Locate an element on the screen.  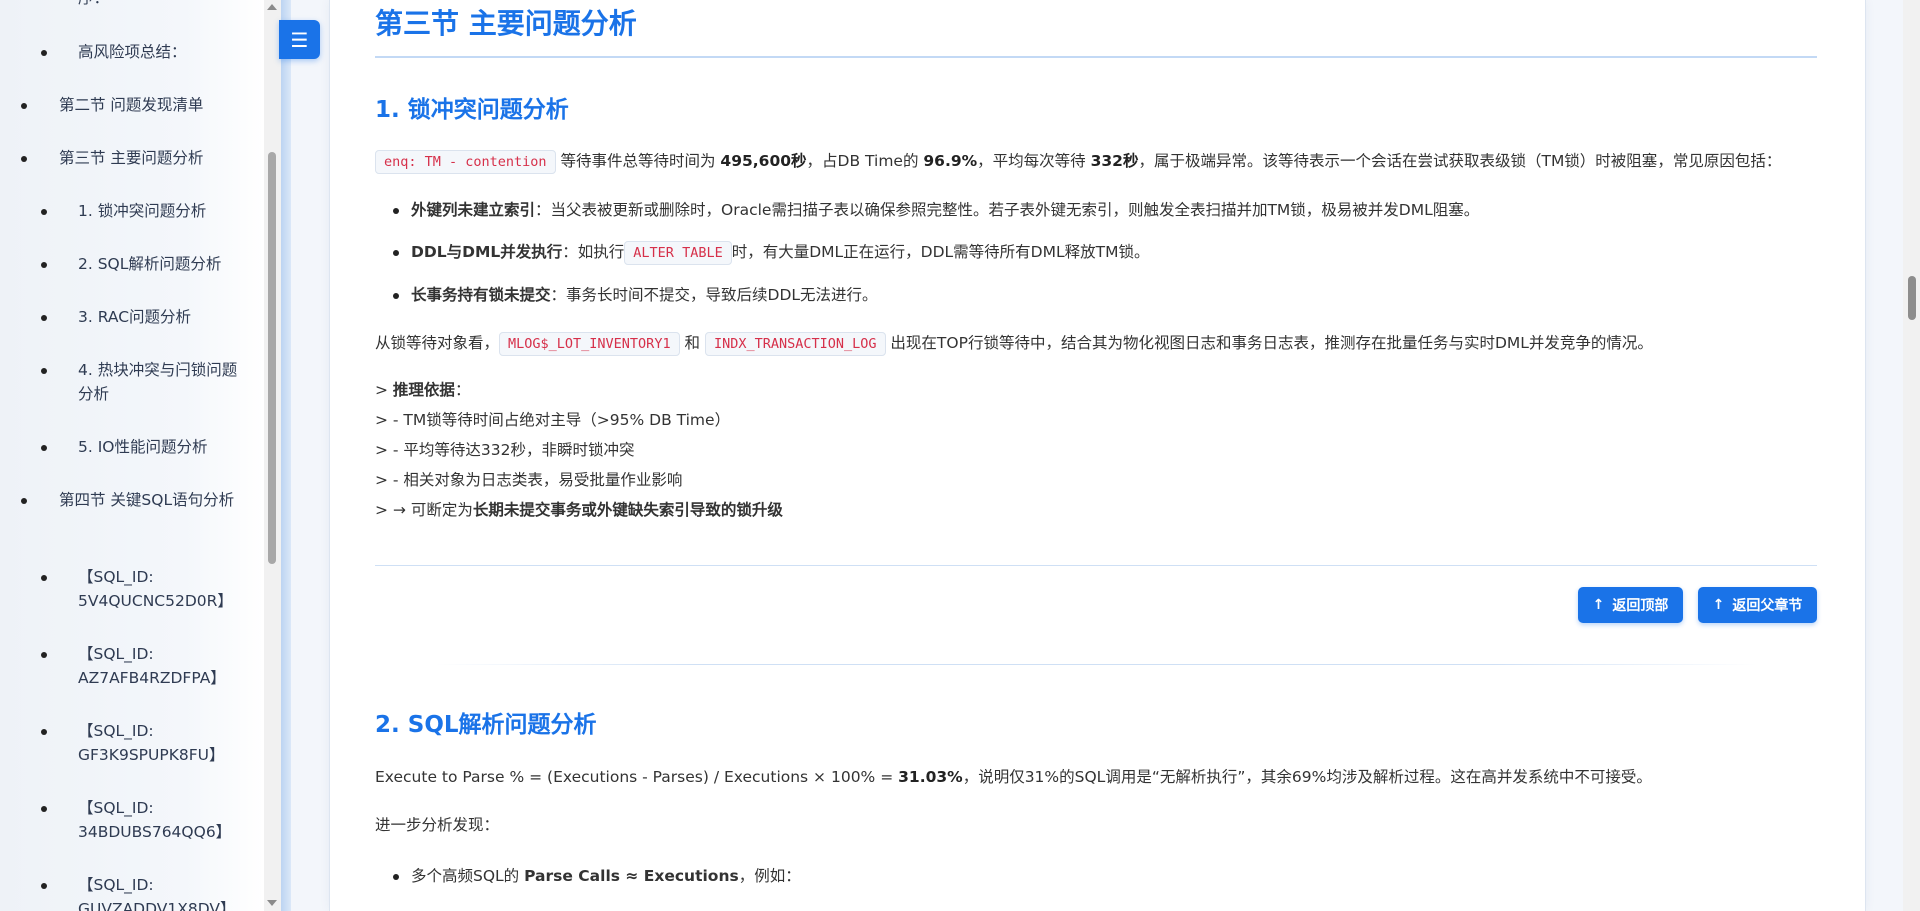
reasoning-line: > - 平均等待达332秒，非瞬时锁冲突 is located at coordinates (505, 450).